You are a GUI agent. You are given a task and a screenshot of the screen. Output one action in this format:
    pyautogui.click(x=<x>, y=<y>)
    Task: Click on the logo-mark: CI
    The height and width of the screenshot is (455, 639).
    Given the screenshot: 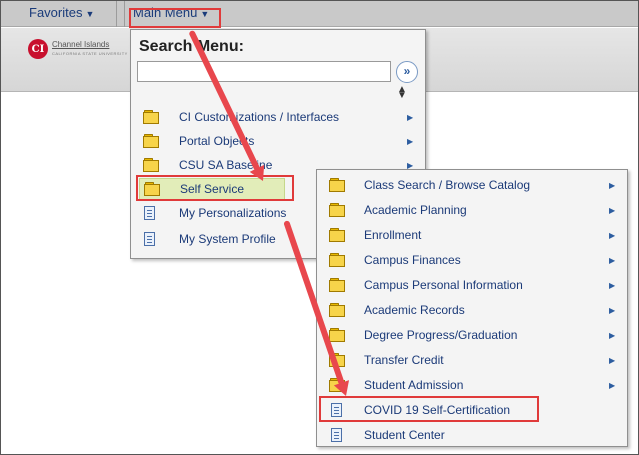 What is the action you would take?
    pyautogui.click(x=38, y=49)
    